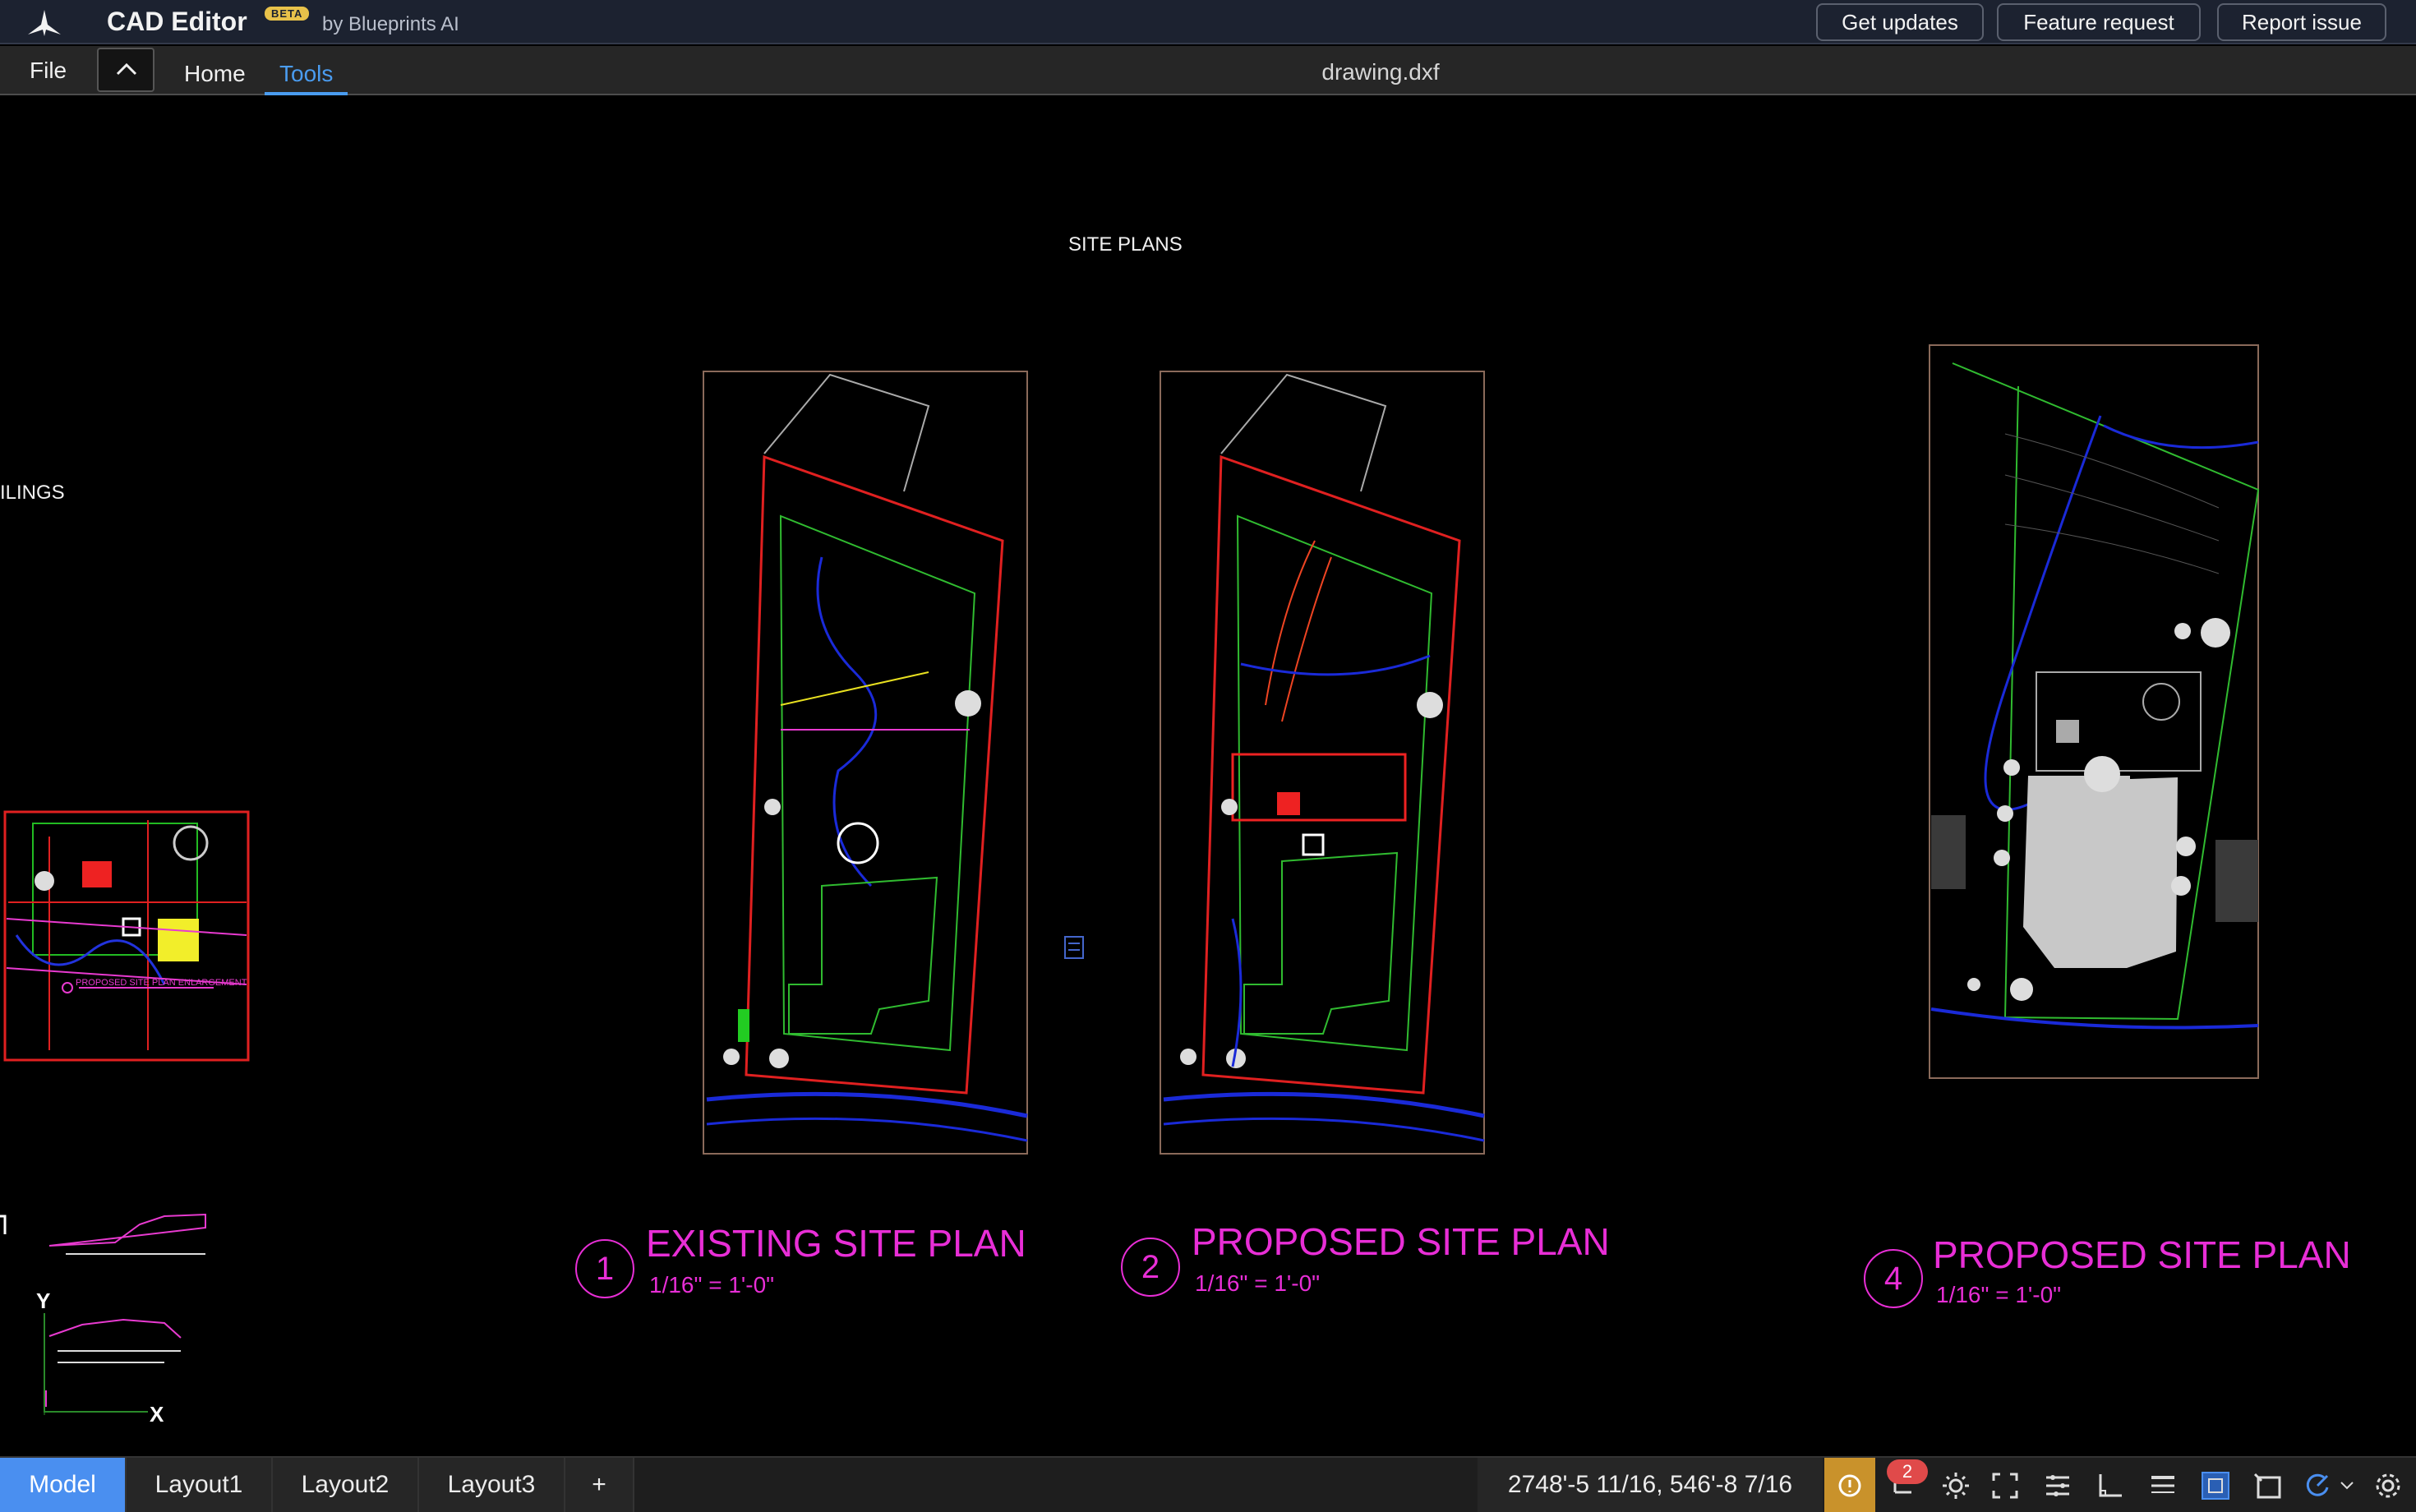 This screenshot has height=1512, width=2416. I want to click on get-updates-button: Get updates, so click(1900, 22).